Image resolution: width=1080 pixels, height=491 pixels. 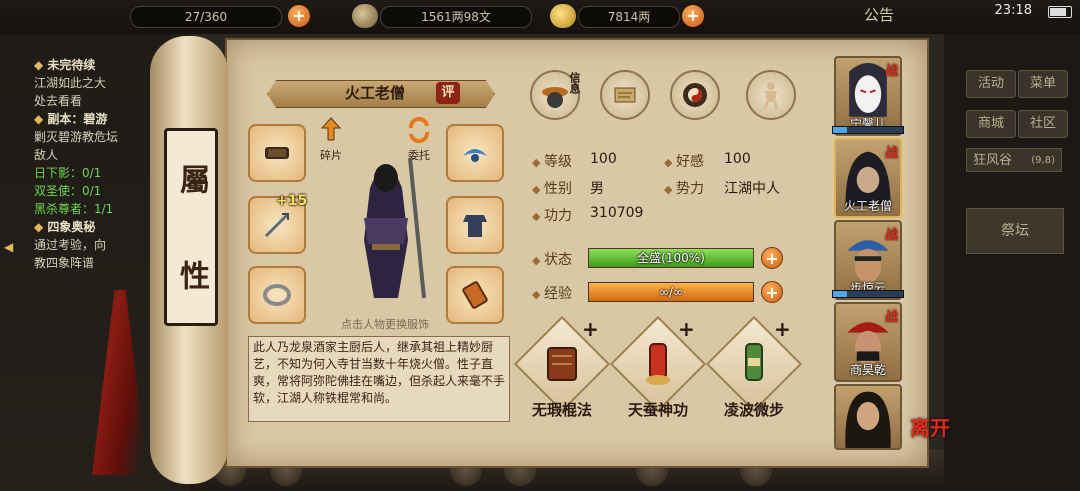 I want to click on staff-technique-icon, so click(x=562, y=364).